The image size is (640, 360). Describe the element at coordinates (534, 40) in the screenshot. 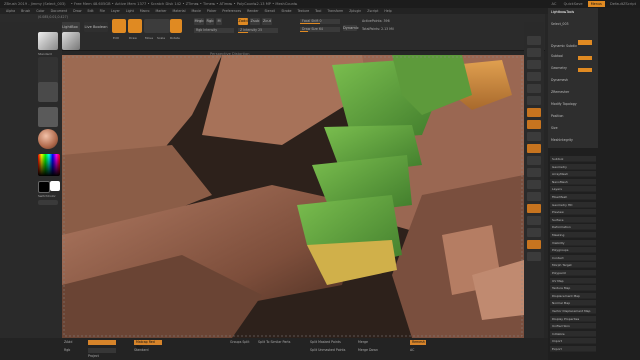

I see `bpr-button` at that location.